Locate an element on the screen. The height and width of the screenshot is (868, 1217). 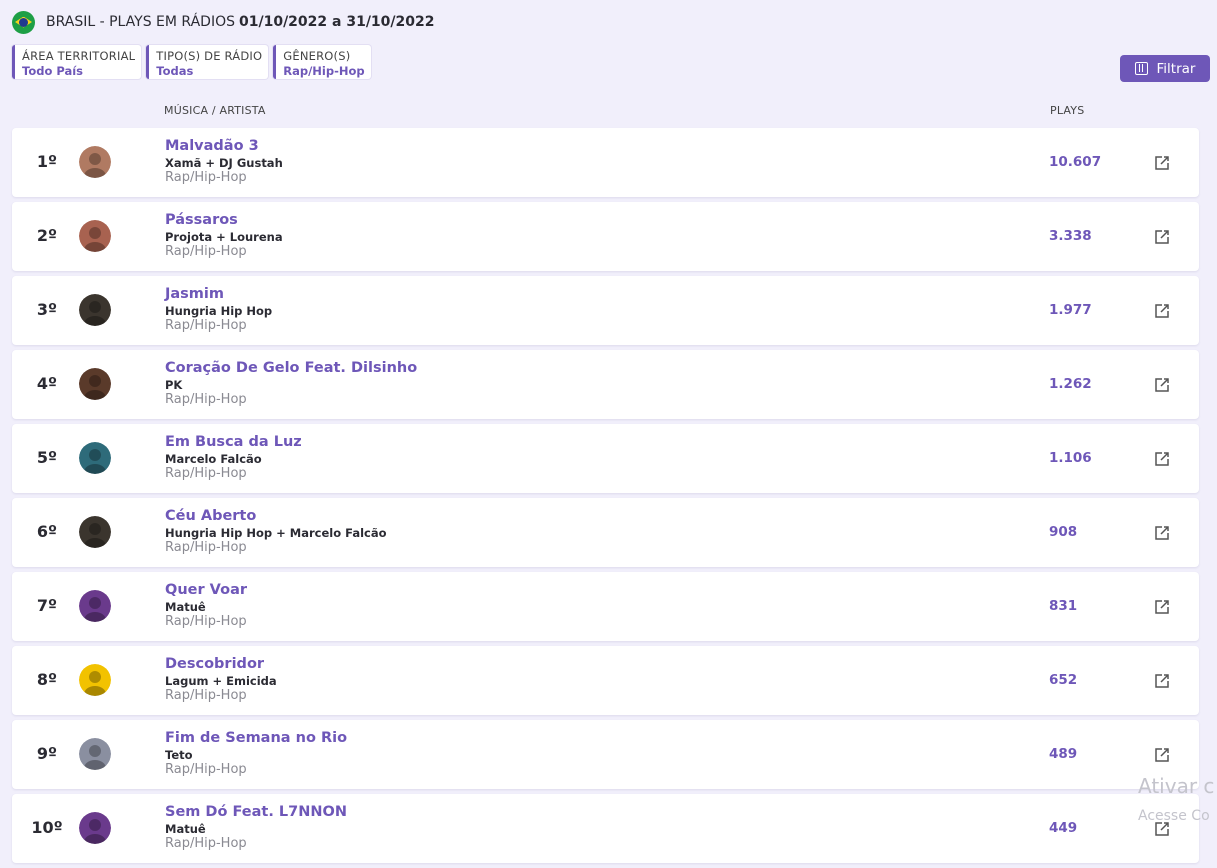
rank-number: 3º is located at coordinates (47, 309).